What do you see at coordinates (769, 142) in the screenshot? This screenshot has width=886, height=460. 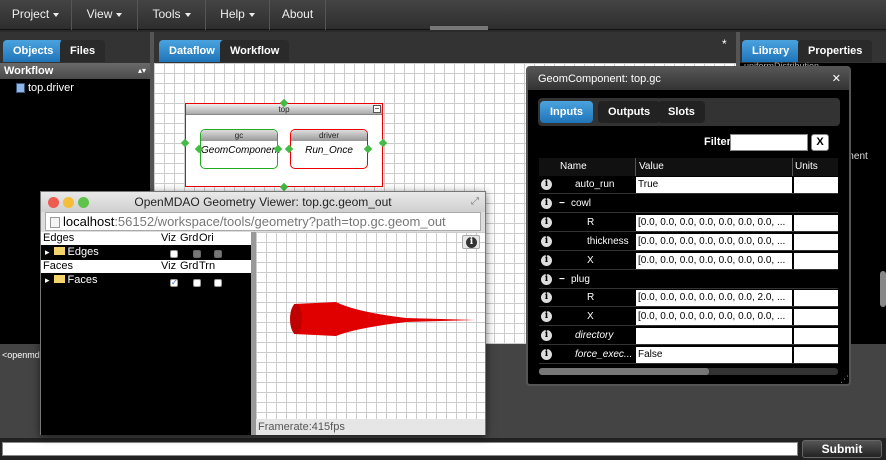 I see `filter-input` at bounding box center [769, 142].